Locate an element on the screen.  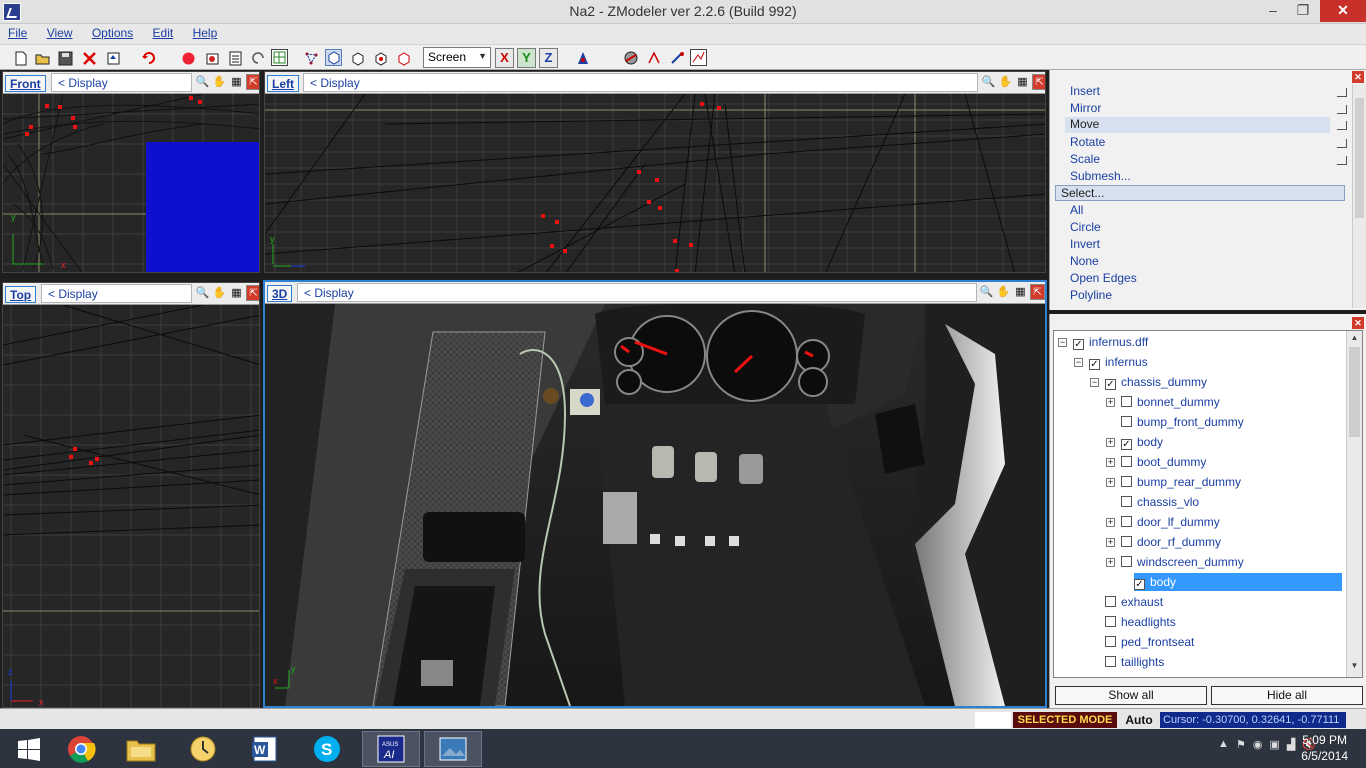
mapping-icon is located at coordinates (653, 57).